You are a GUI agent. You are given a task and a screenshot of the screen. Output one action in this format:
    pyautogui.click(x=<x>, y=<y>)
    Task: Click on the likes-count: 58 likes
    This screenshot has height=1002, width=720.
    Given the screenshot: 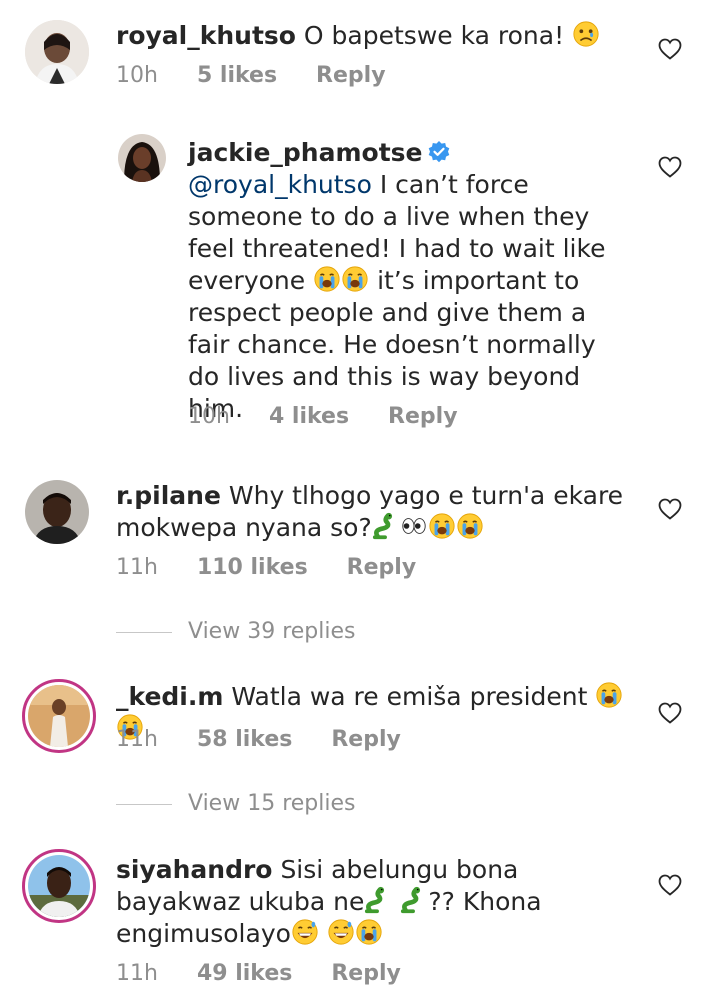 What is the action you would take?
    pyautogui.click(x=244, y=739)
    